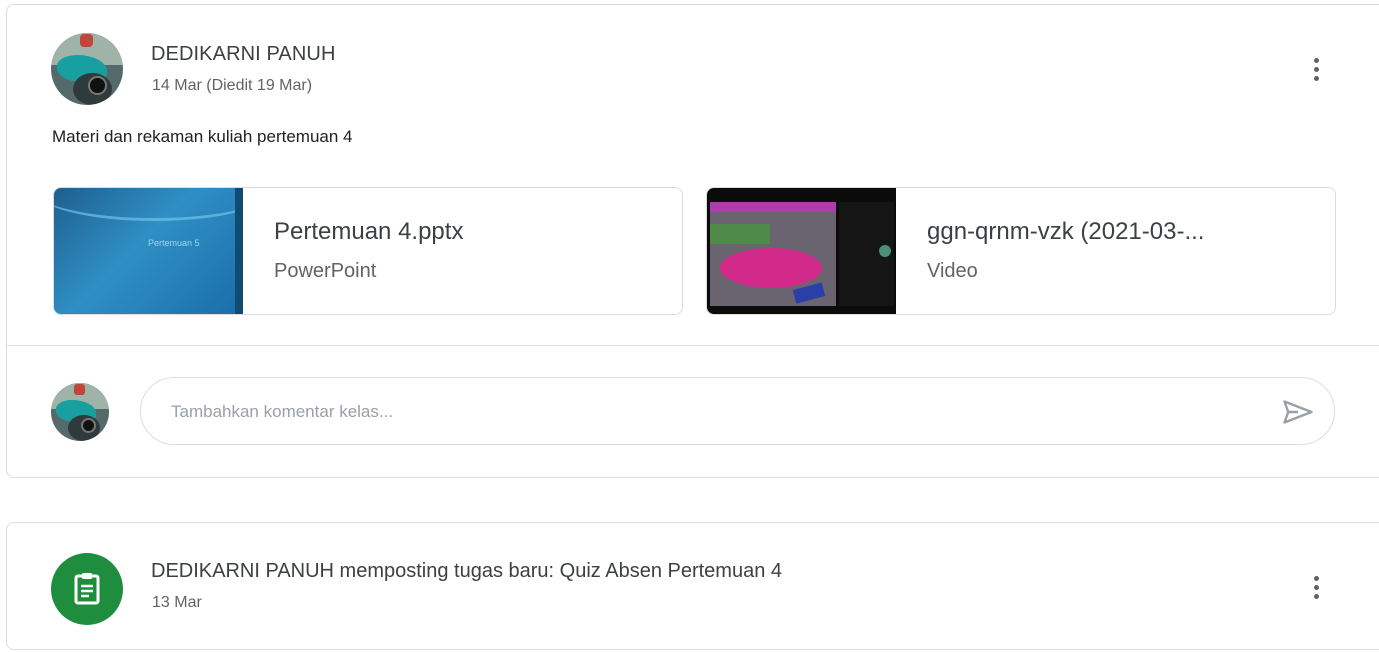 Image resolution: width=1379 pixels, height=652 pixels. What do you see at coordinates (1021, 251) in the screenshot?
I see `attachment-video: ggn-qrnm-vzk (2021-03-... Video` at bounding box center [1021, 251].